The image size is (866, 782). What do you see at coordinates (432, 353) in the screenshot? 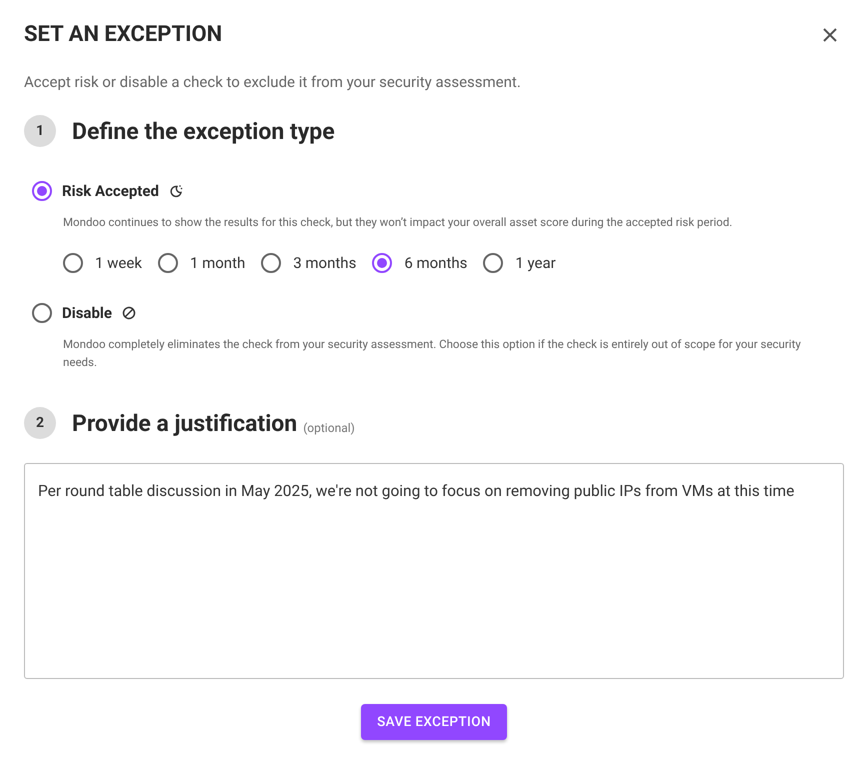
I see `option-description: Mondoo completely eliminates the check from your security assessment. Choose this option if the check is entirely out of scope for your security needs.` at bounding box center [432, 353].